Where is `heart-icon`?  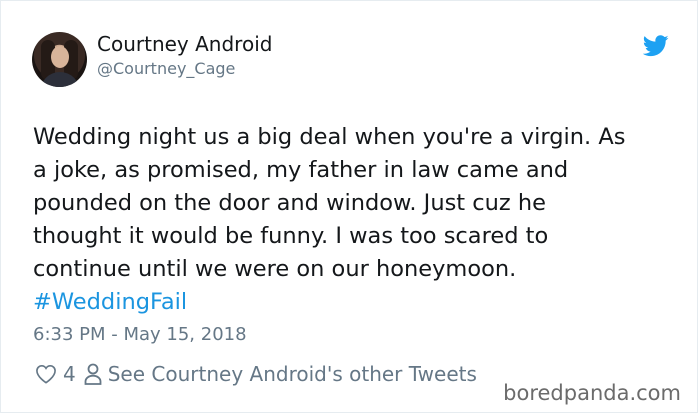
heart-icon is located at coordinates (46, 374).